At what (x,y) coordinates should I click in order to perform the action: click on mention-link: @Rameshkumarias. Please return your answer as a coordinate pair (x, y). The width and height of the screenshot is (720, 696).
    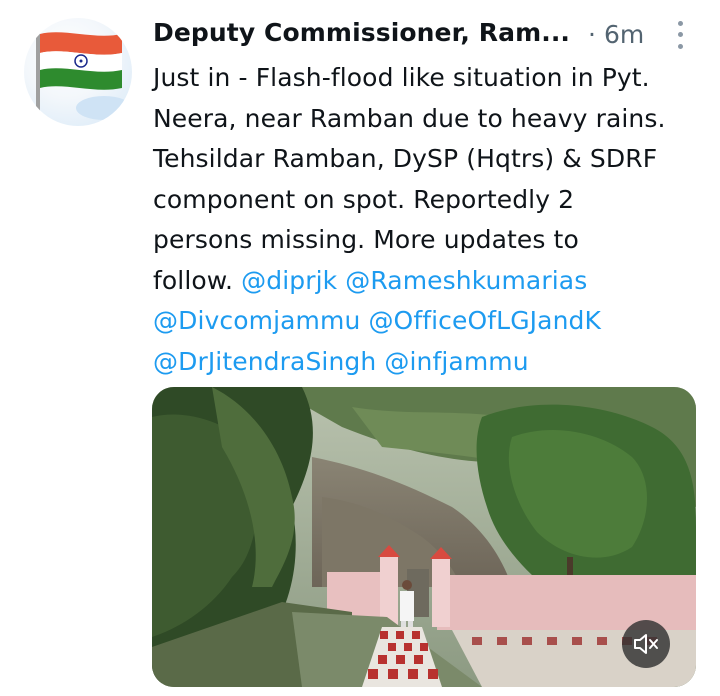
    Looking at the image, I should click on (466, 280).